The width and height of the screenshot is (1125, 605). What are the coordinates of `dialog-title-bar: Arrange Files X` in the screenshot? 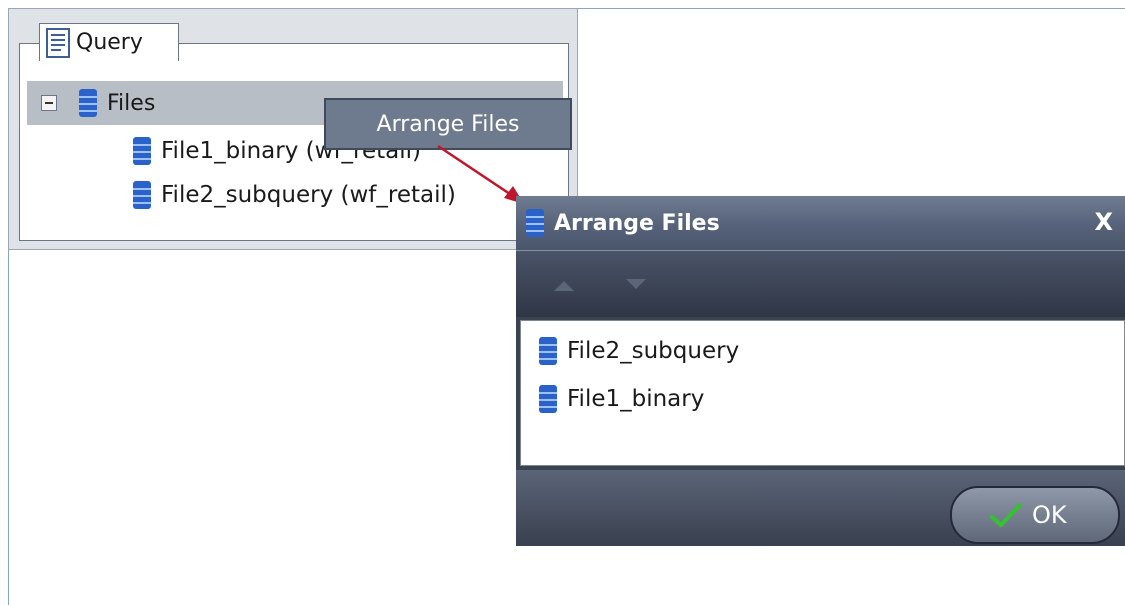 It's located at (820, 223).